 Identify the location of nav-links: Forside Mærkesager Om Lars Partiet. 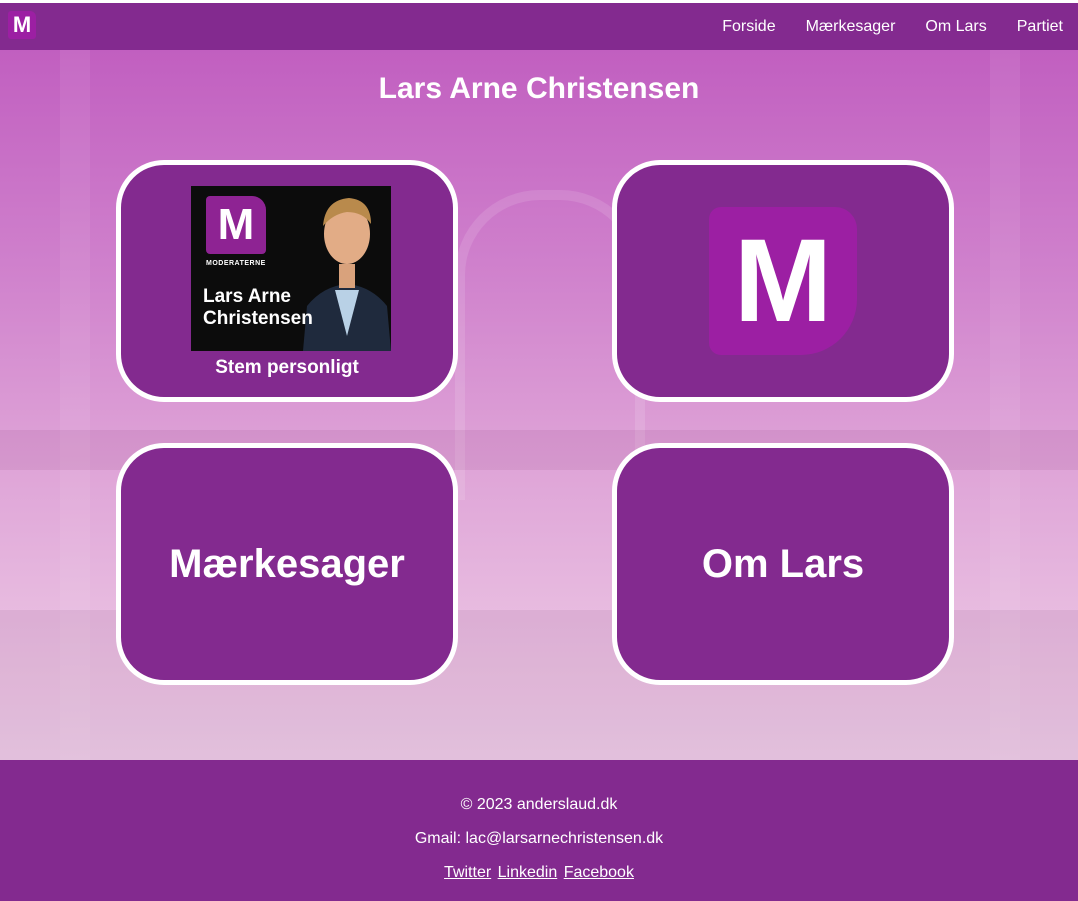
(892, 26).